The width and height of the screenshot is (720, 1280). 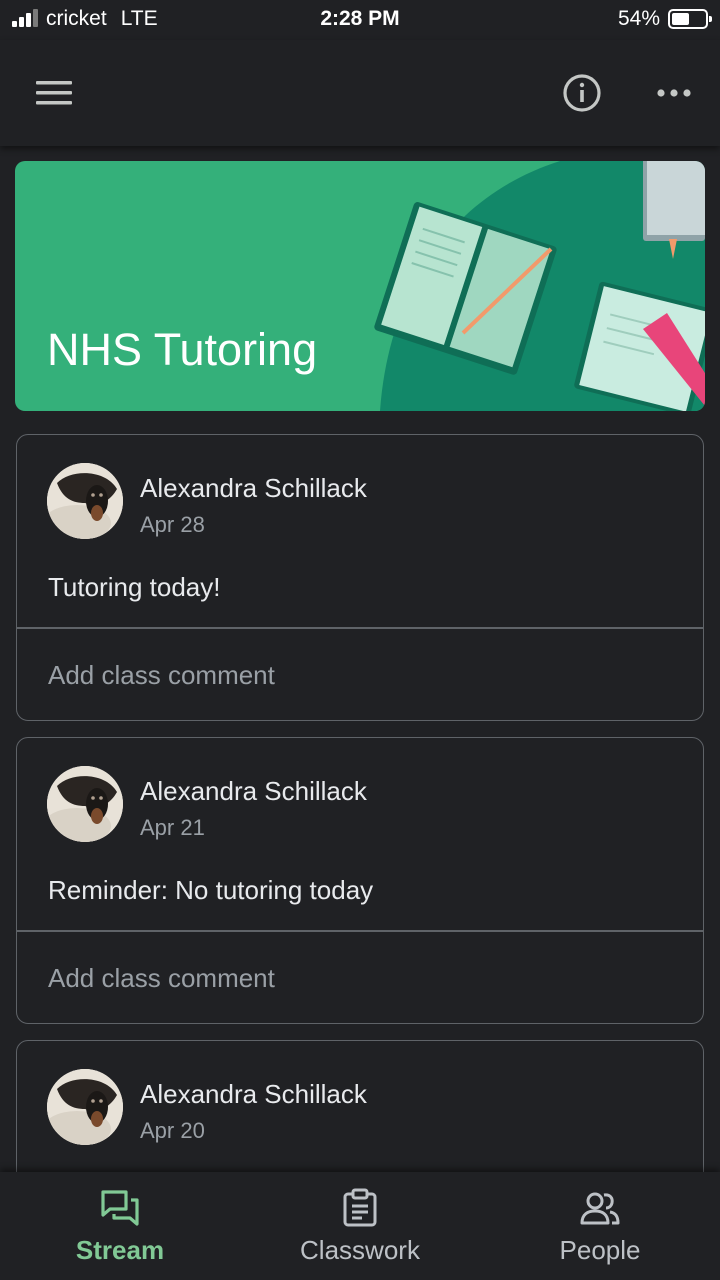 I want to click on tab-stream: Stream, so click(x=120, y=1226).